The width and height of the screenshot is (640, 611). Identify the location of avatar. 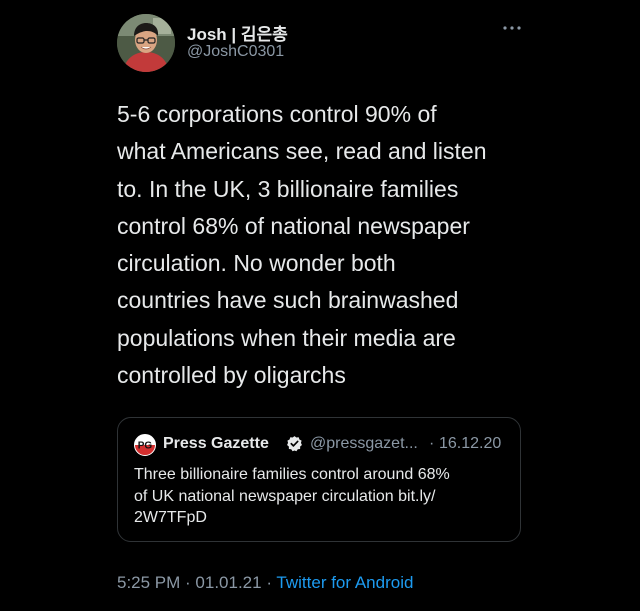
(146, 43).